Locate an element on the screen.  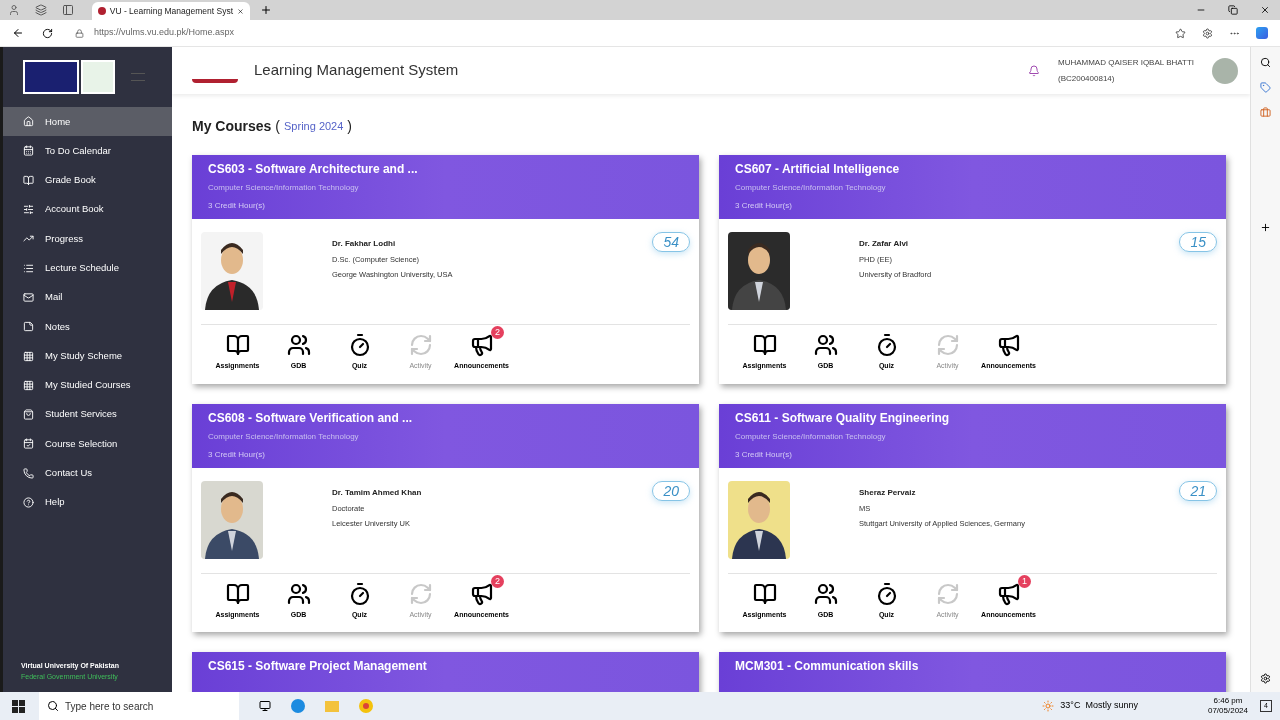
card-header: CS608 - Software Verification and ... Computer Science/Information Technology 3 Credit Hour(s) is located at coordinates (445, 435).